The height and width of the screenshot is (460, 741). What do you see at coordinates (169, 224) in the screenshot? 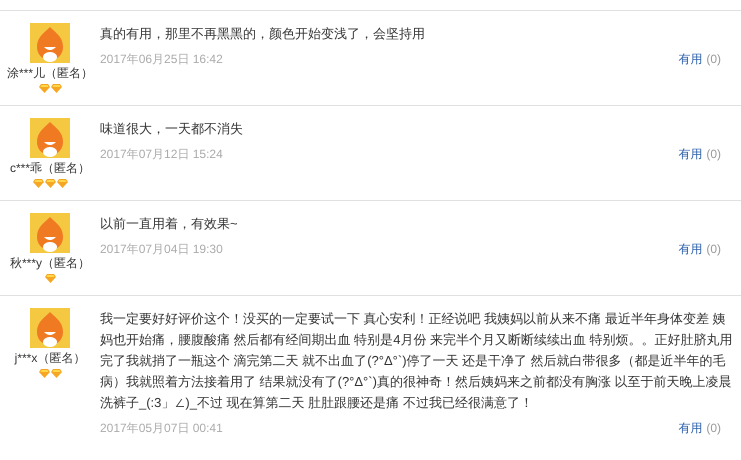
I see `review-text: 以前一直用着，有效果~` at bounding box center [169, 224].